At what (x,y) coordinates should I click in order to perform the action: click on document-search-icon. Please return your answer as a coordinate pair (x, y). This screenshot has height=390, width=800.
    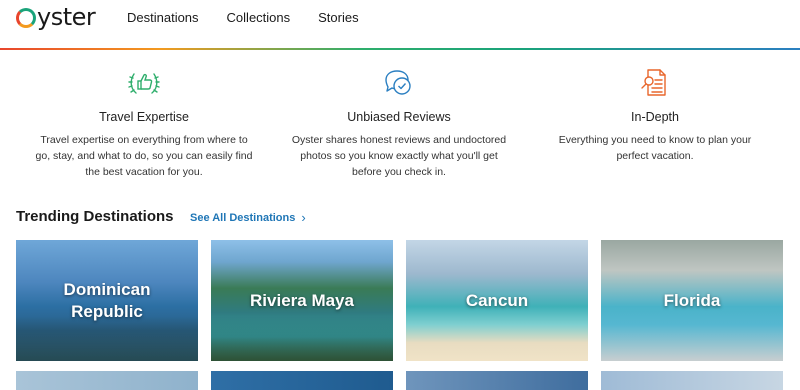
    Looking at the image, I should click on (653, 82).